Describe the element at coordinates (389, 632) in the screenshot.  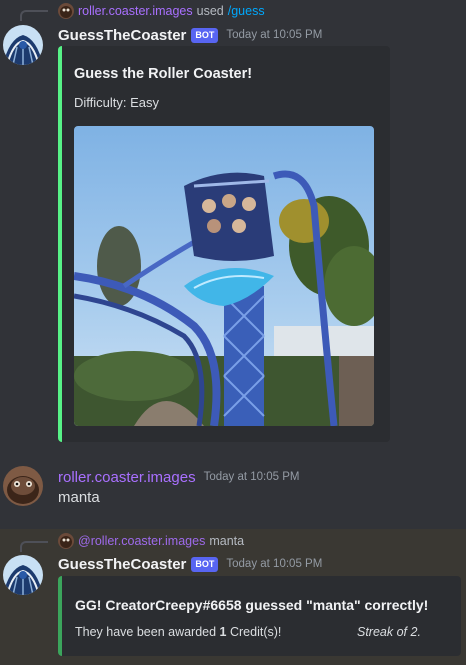
I see `streak-text: Streak of 2.` at that location.